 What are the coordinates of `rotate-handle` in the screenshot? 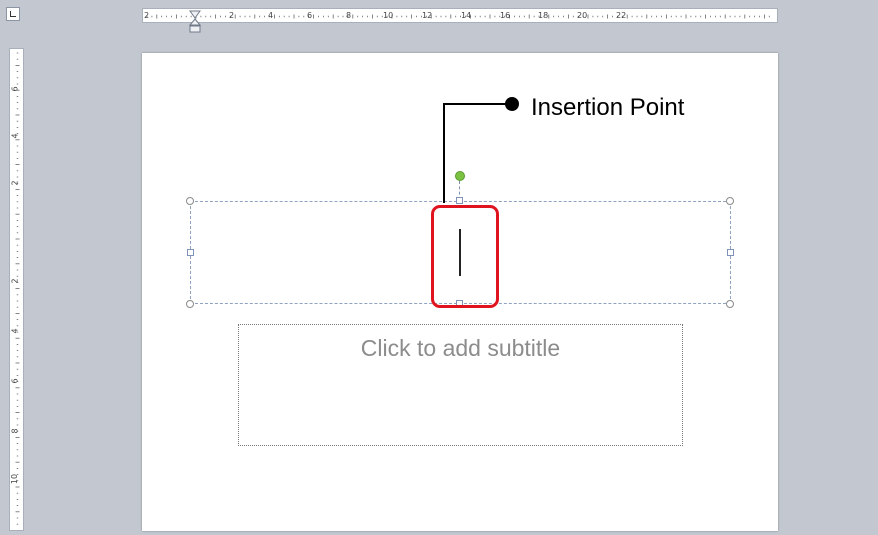 It's located at (460, 176).